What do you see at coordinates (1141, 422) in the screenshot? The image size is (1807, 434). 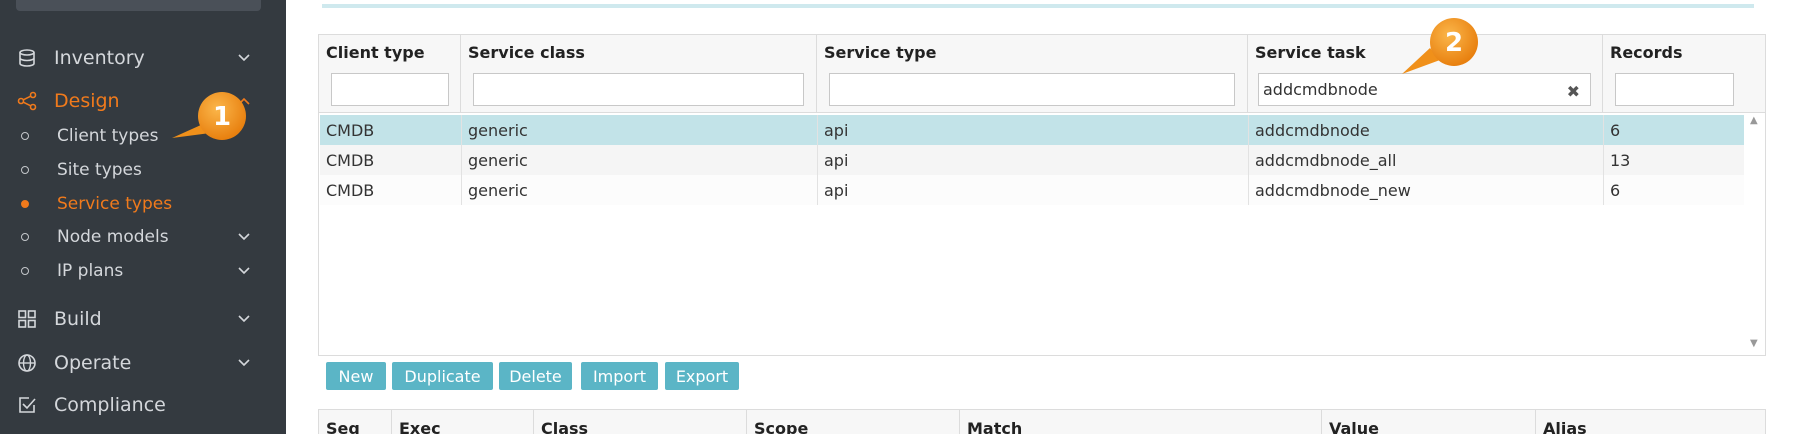 I see `column-match: Match` at bounding box center [1141, 422].